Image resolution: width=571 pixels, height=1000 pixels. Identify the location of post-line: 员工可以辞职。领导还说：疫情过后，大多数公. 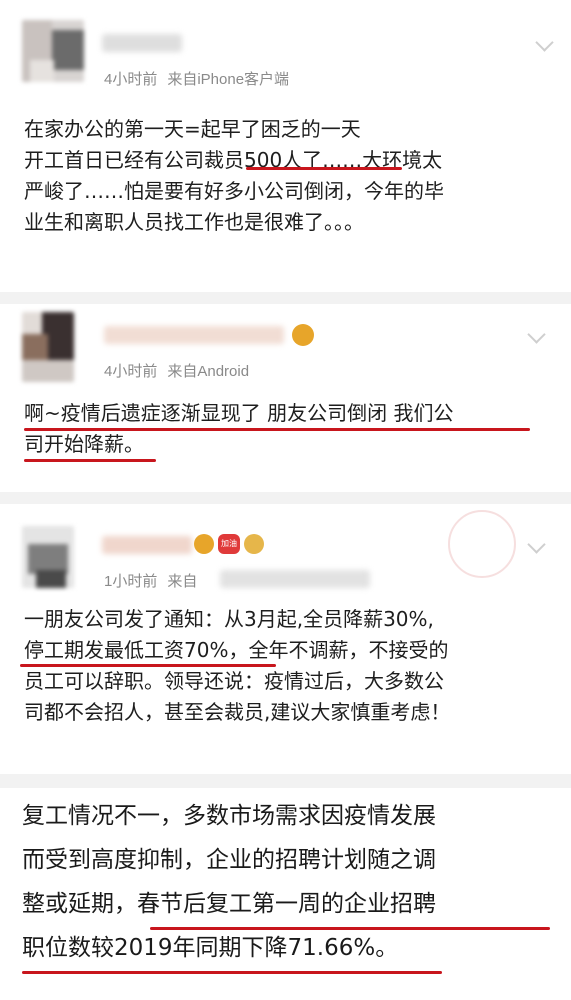
(234, 681).